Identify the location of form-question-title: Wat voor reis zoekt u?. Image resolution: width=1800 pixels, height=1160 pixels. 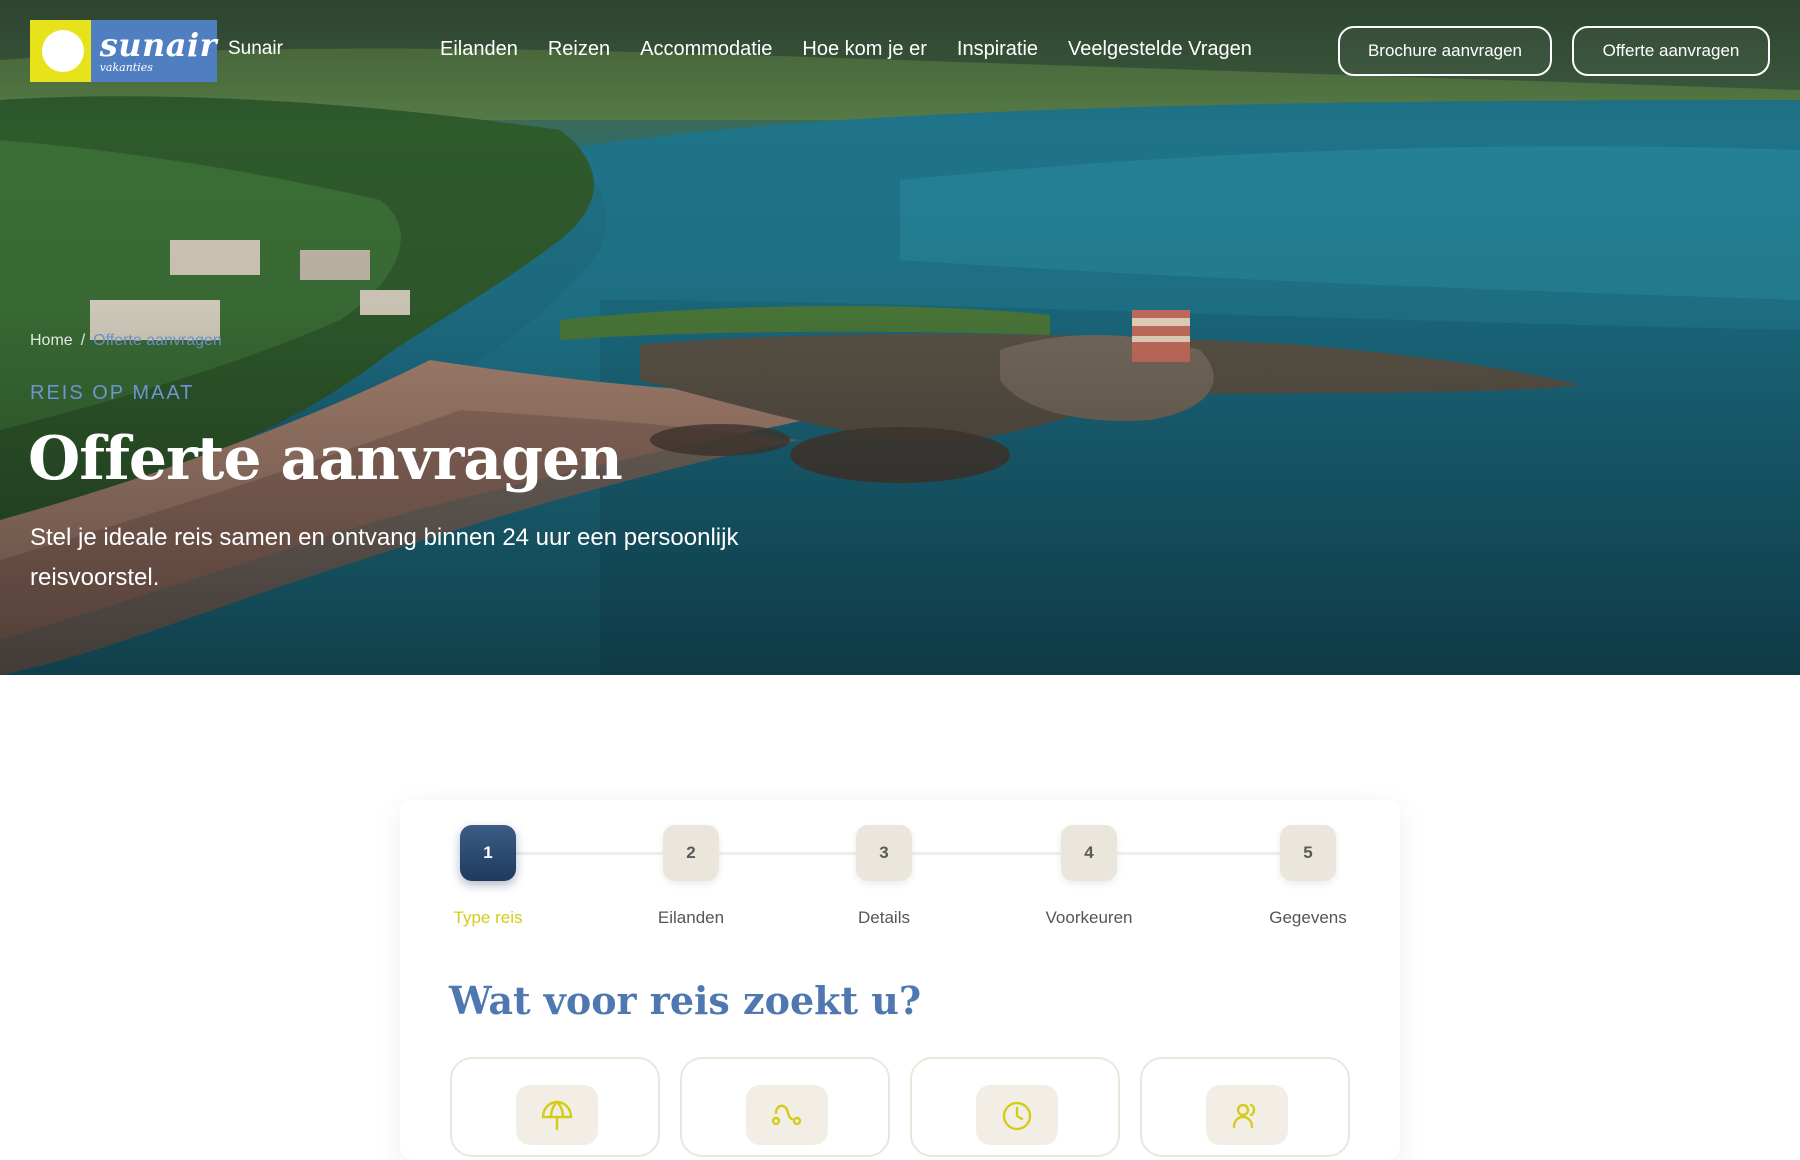
(685, 1000).